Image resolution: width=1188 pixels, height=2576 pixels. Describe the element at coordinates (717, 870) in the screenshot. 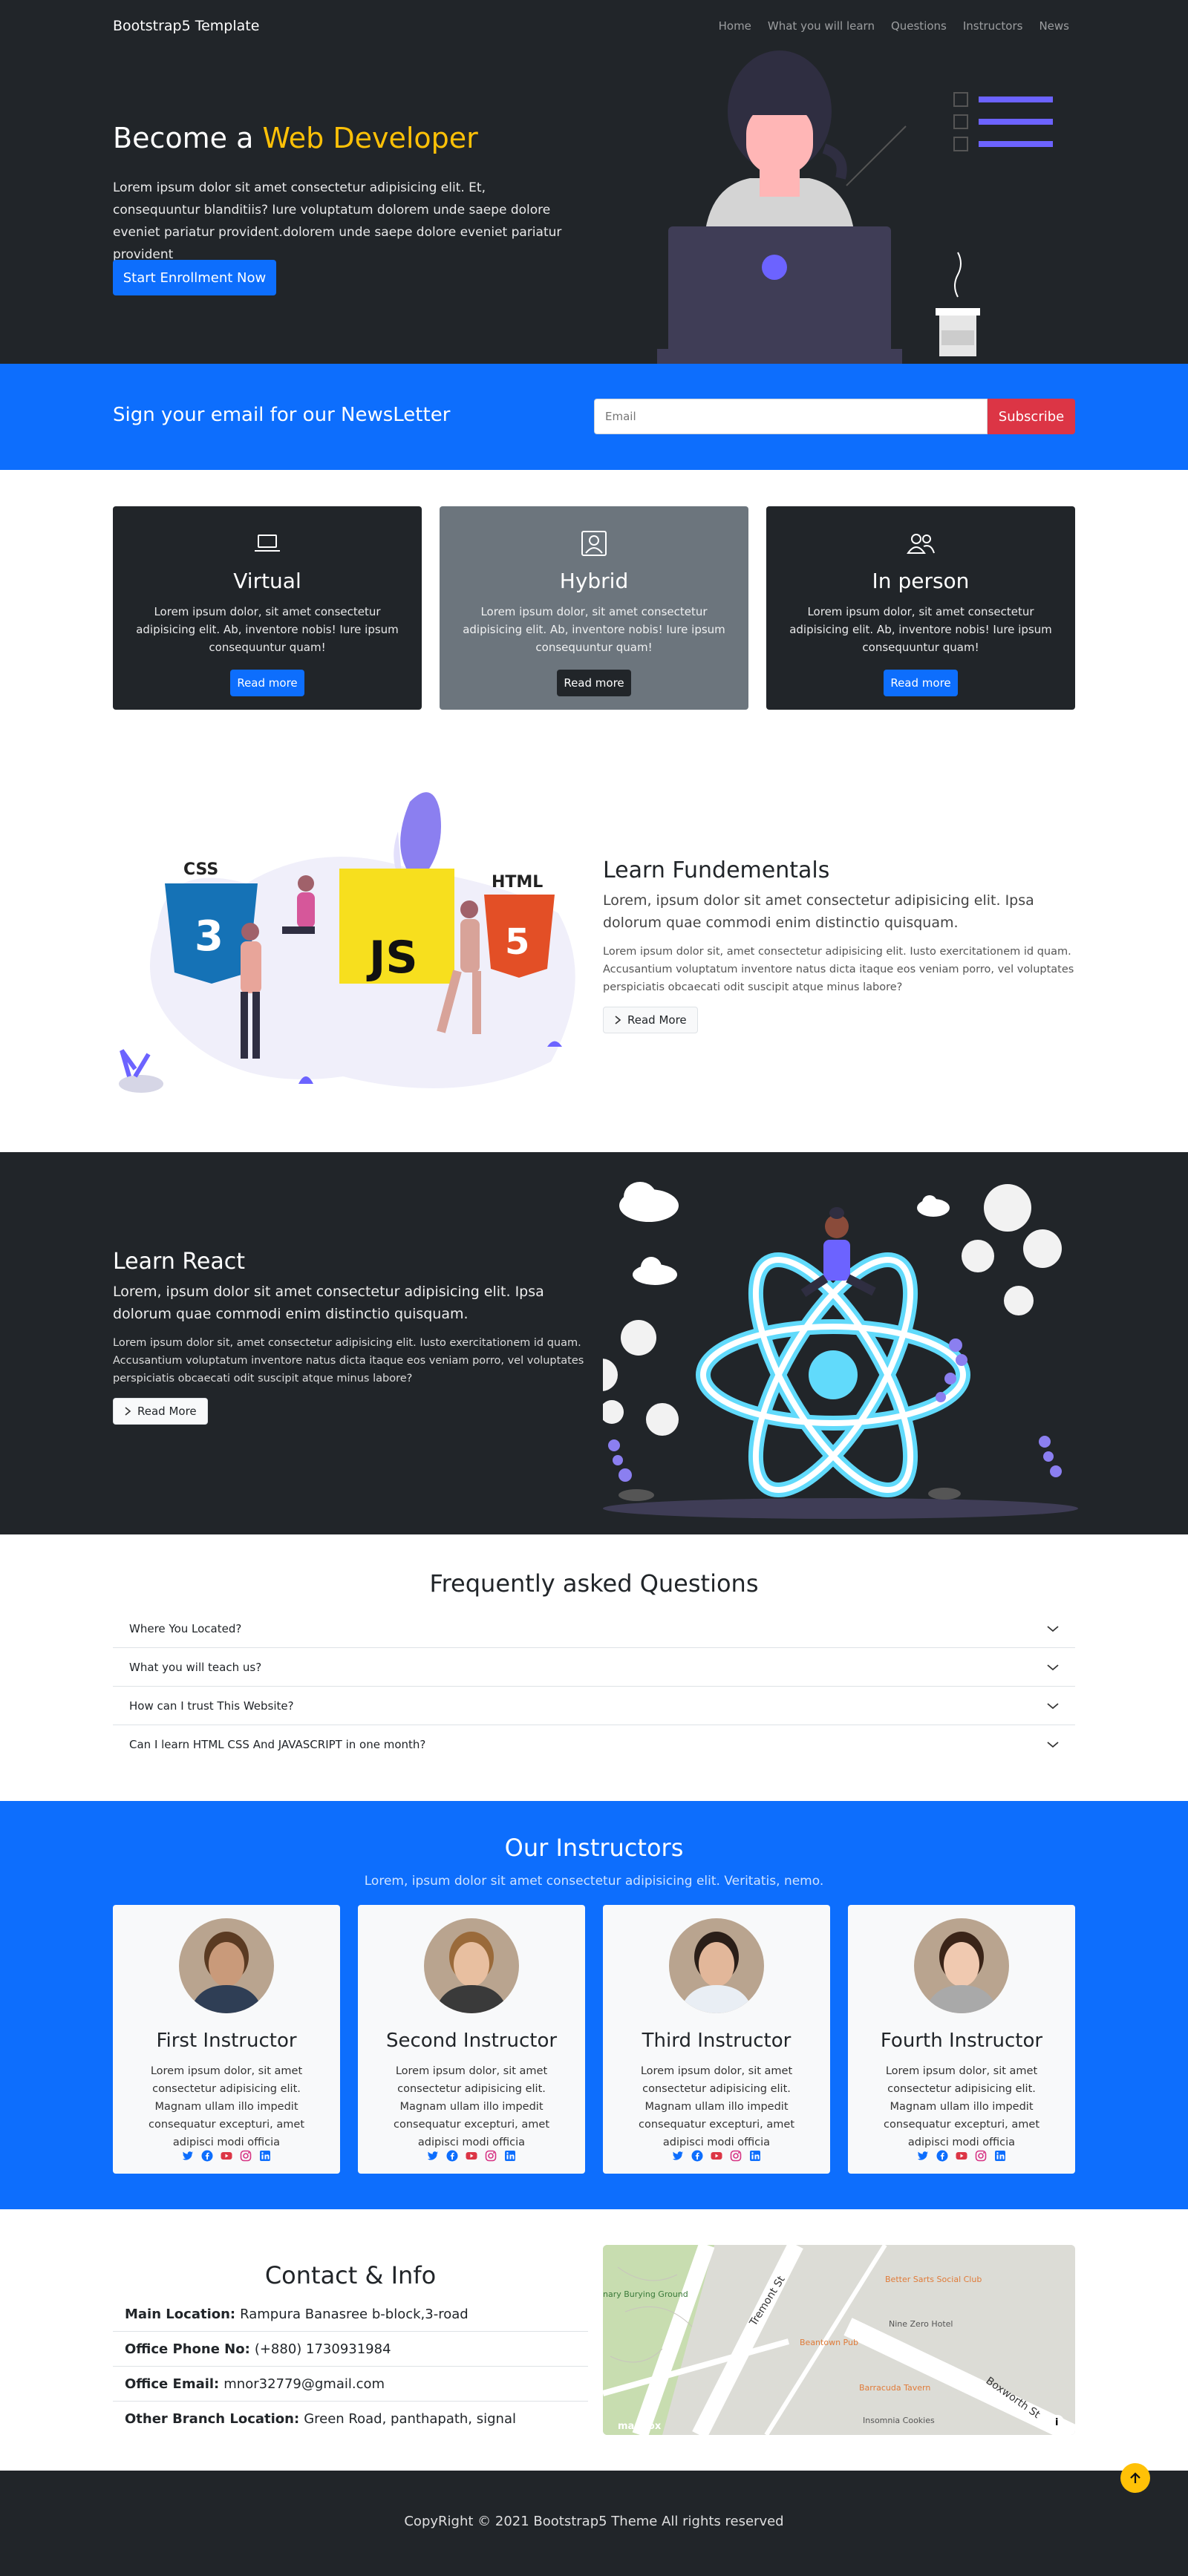

I see `fundamentals-title: Learn Fundementals` at that location.